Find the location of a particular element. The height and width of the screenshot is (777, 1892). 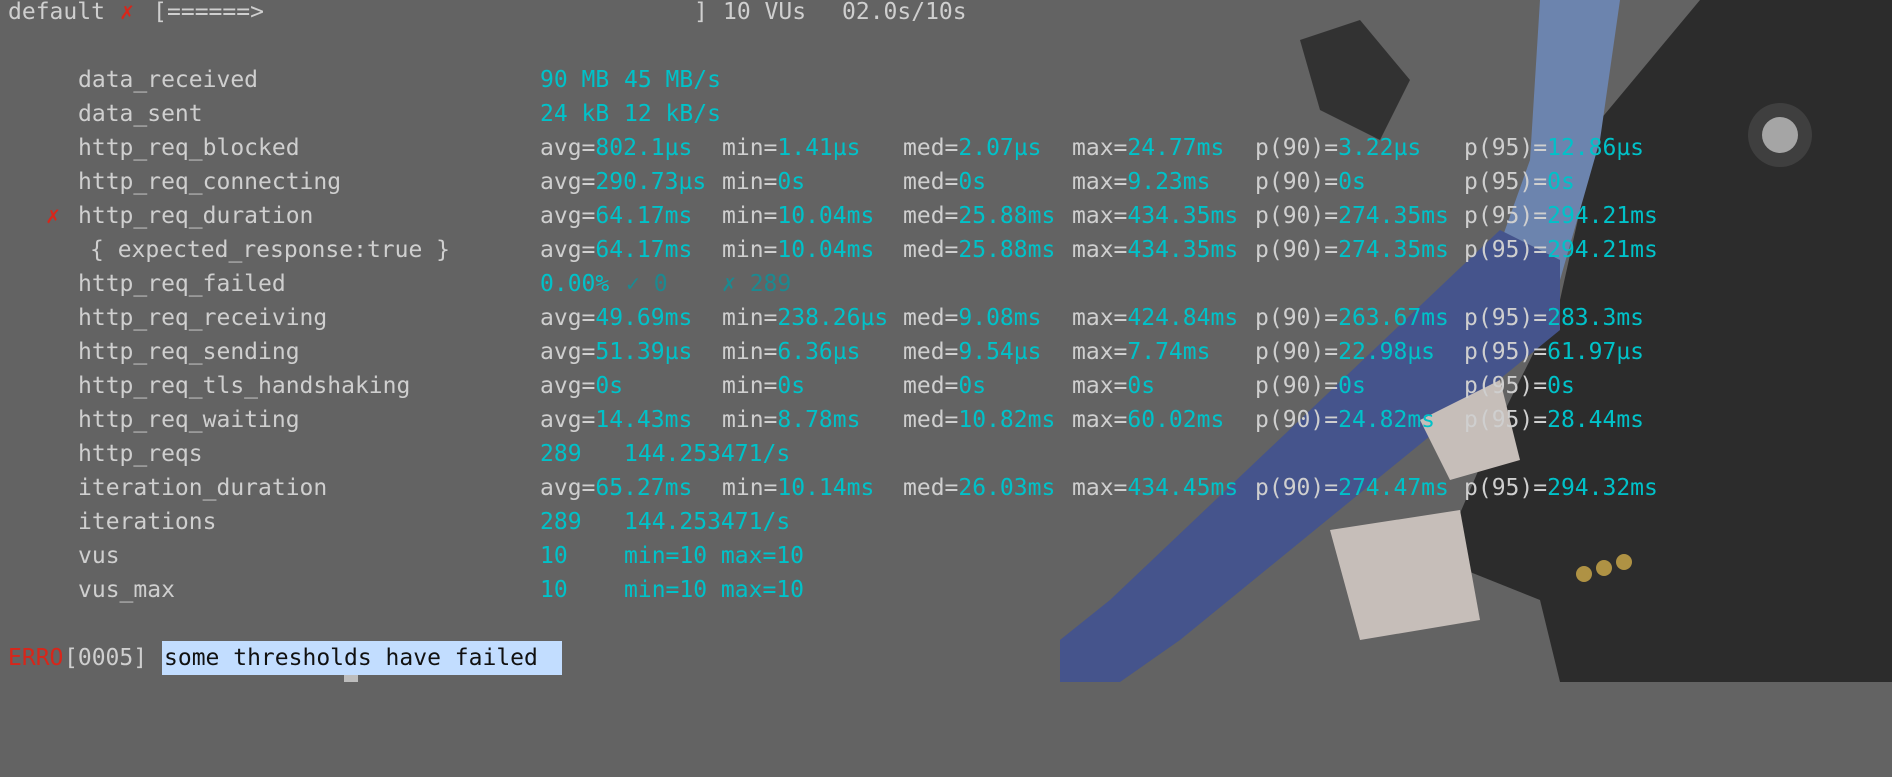

metric-name: http_req_tls_handshaking is located at coordinates (244, 386).